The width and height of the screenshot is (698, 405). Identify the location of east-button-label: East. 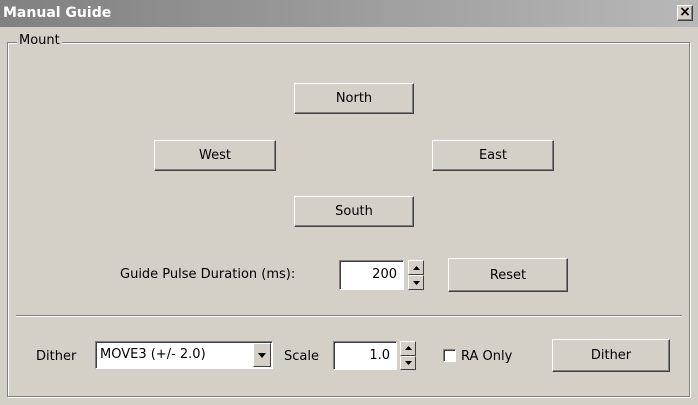
(493, 155).